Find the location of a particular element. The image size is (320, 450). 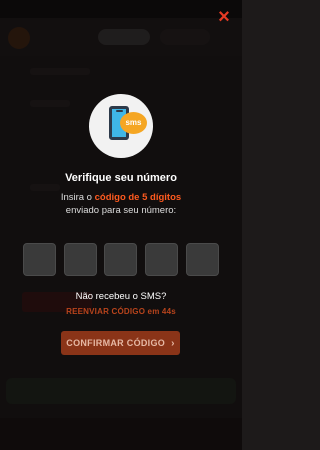

confirm-code-label: CONFIRMAR CÓDIGO is located at coordinates (116, 343).